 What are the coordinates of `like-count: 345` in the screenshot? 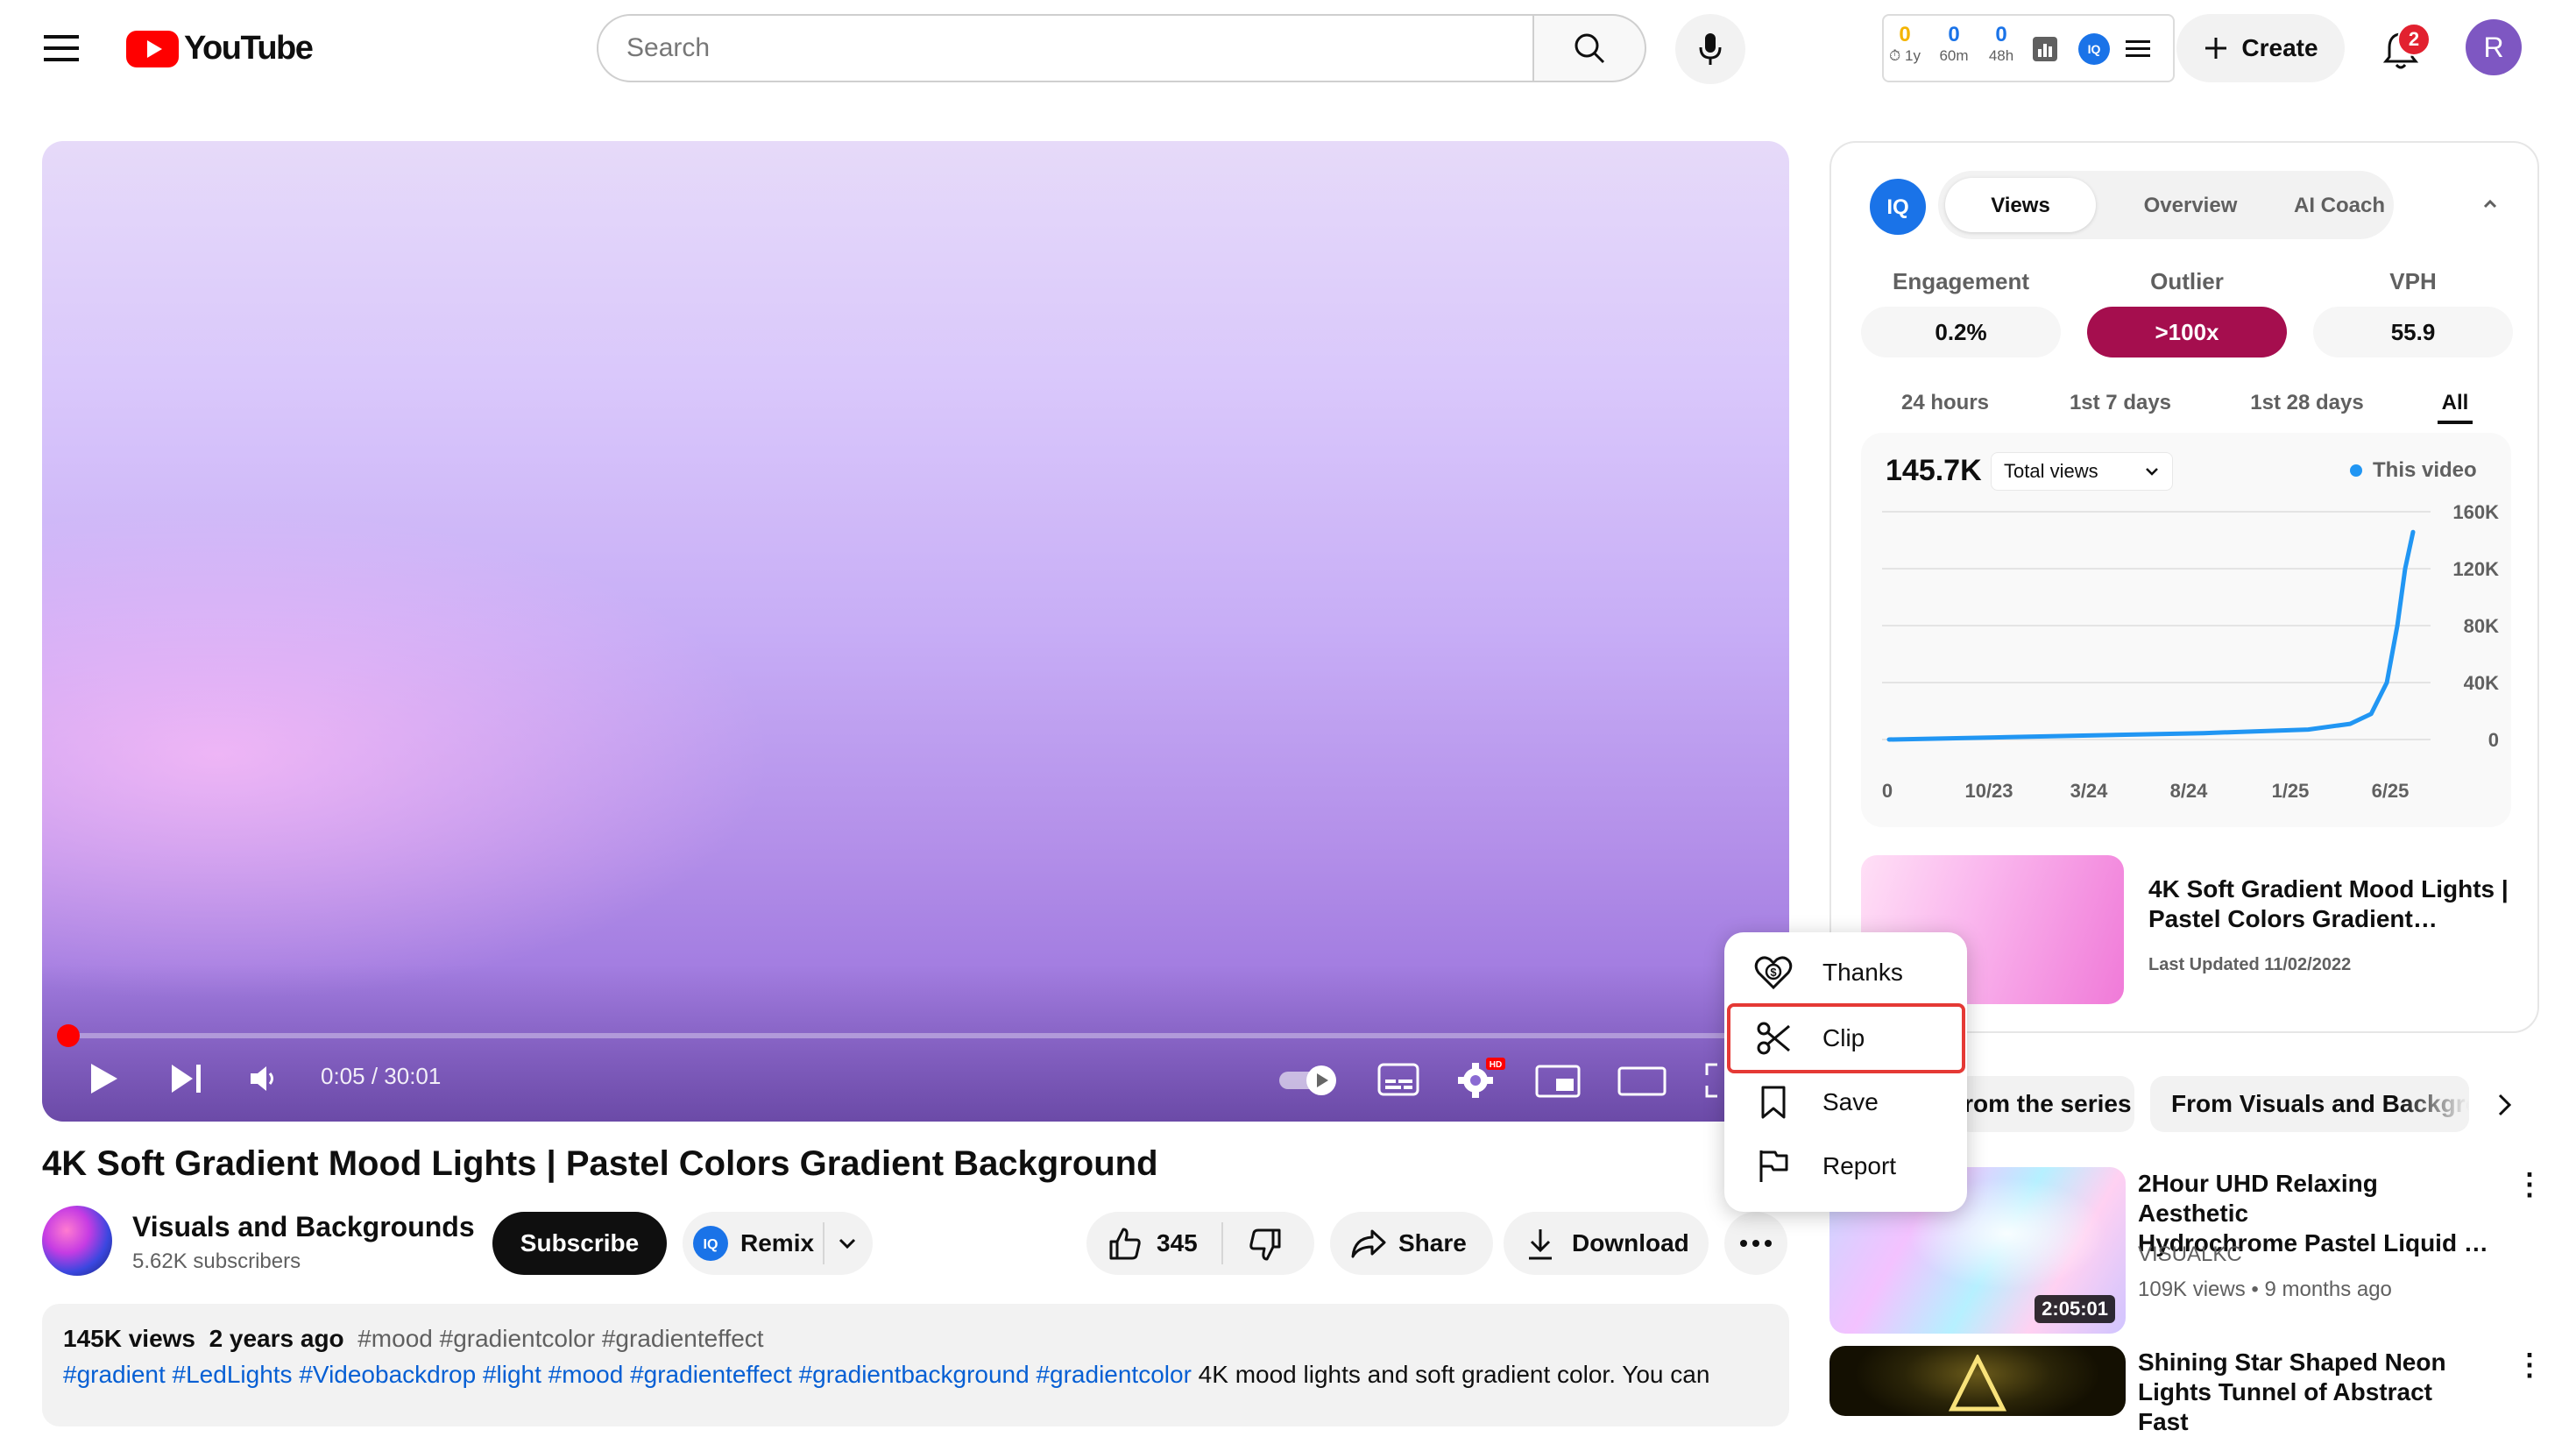 It's located at (1177, 1243).